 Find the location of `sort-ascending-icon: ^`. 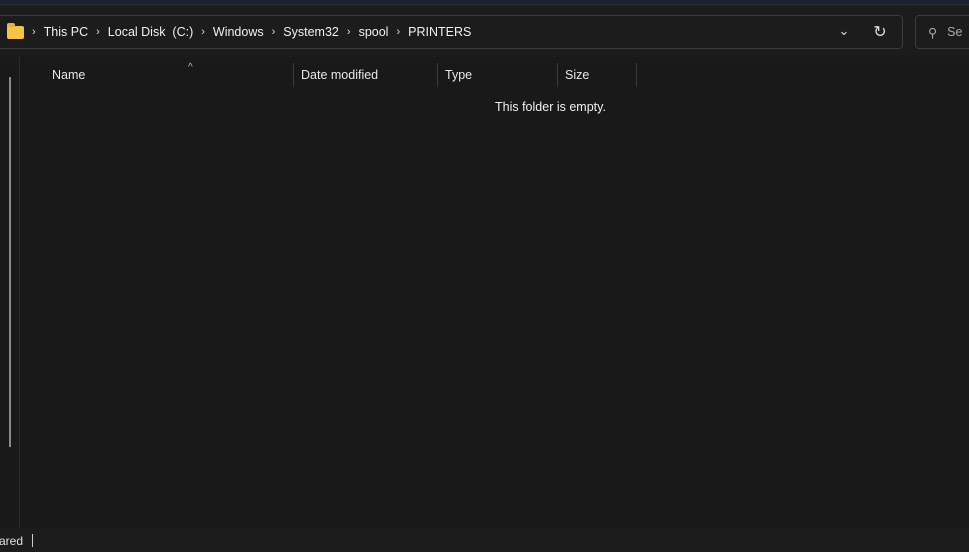

sort-ascending-icon: ^ is located at coordinates (190, 67).